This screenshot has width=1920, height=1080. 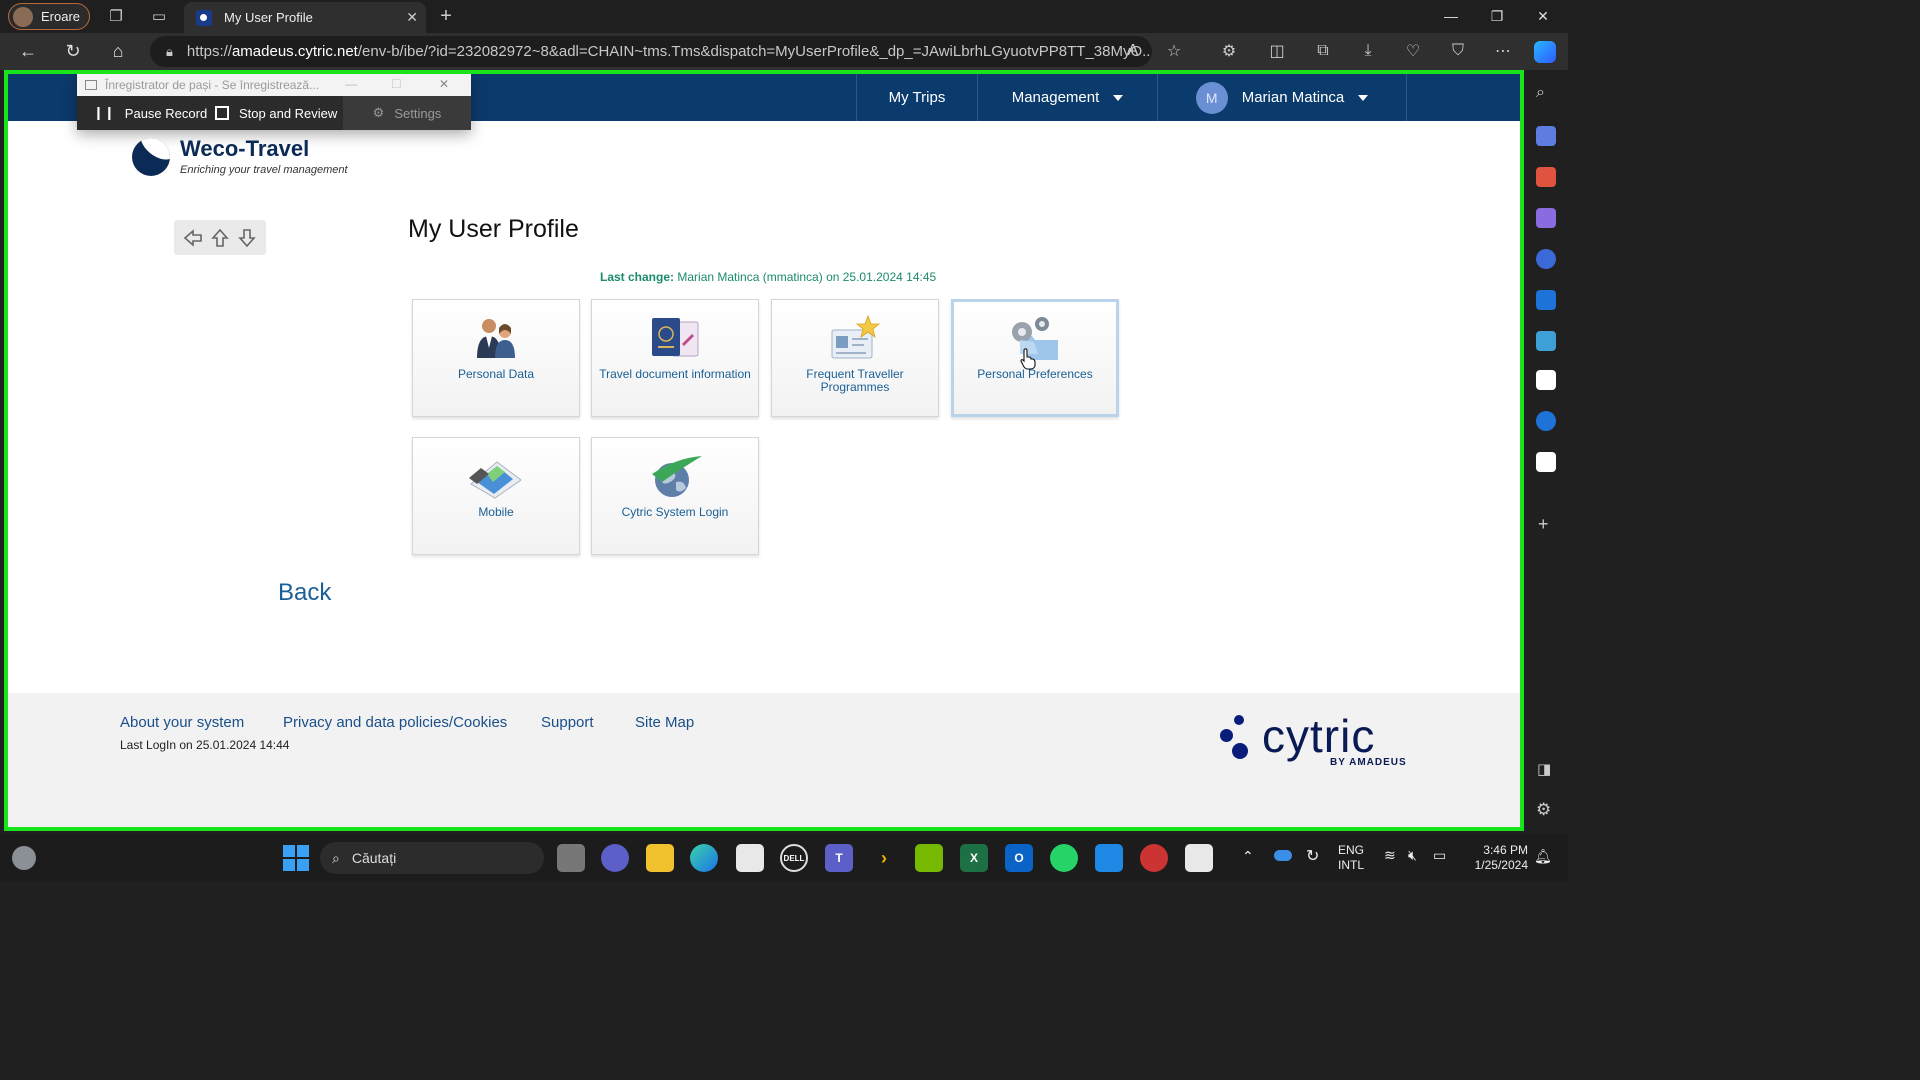 What do you see at coordinates (660, 858) in the screenshot?
I see `file-explorer-icon` at bounding box center [660, 858].